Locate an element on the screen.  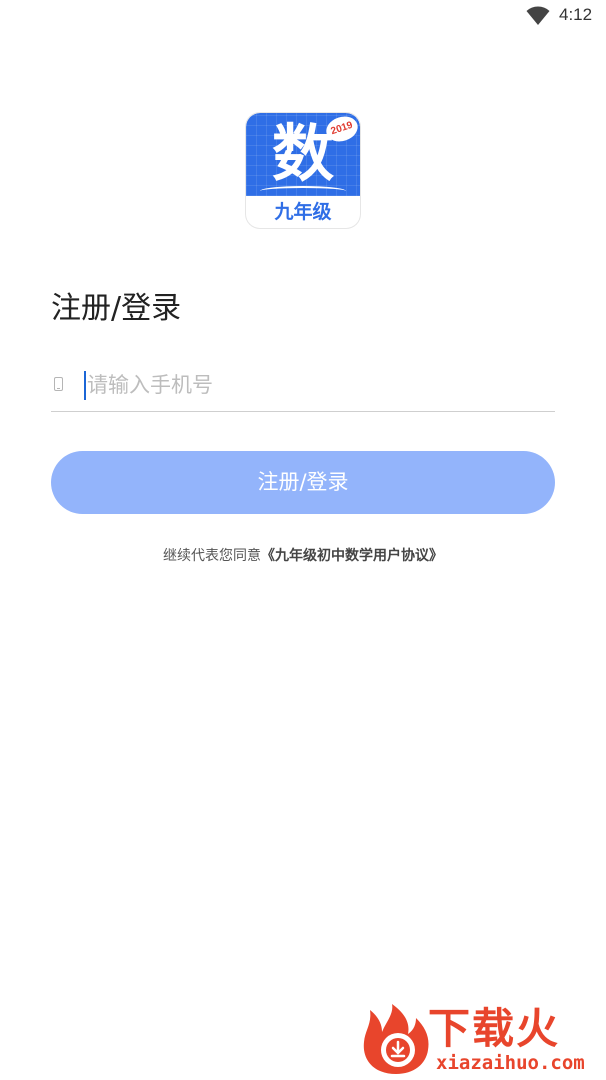
phone-field is located at coordinates (303, 386).